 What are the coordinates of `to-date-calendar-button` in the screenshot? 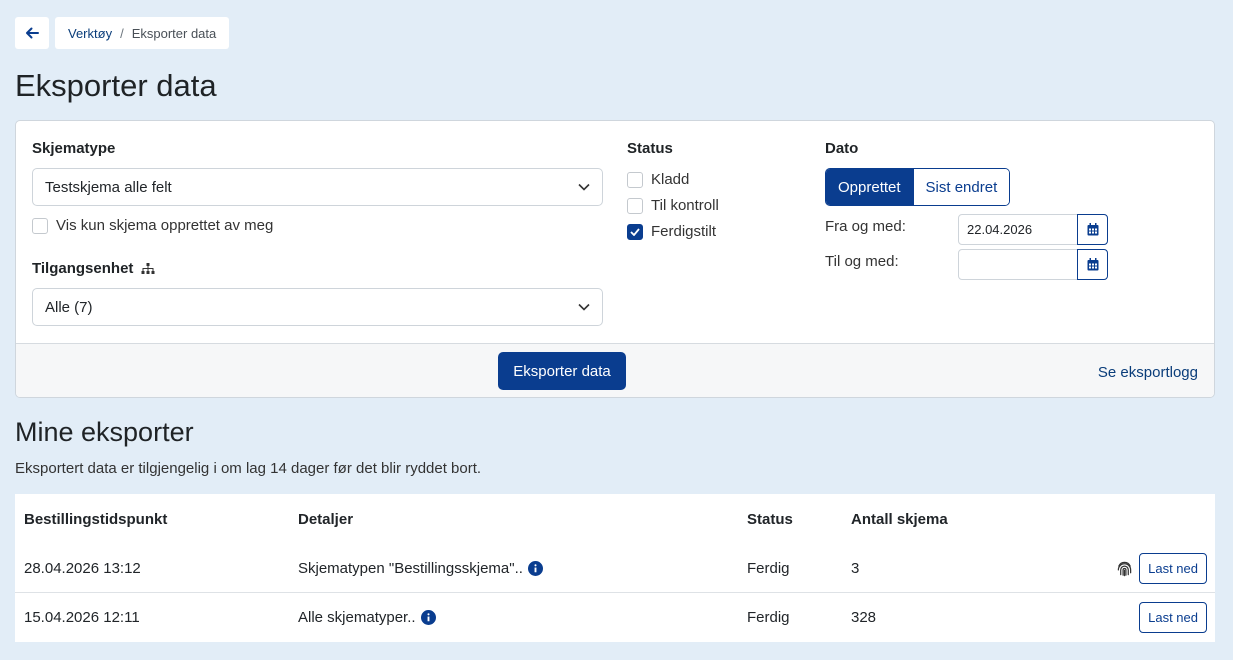 It's located at (1092, 264).